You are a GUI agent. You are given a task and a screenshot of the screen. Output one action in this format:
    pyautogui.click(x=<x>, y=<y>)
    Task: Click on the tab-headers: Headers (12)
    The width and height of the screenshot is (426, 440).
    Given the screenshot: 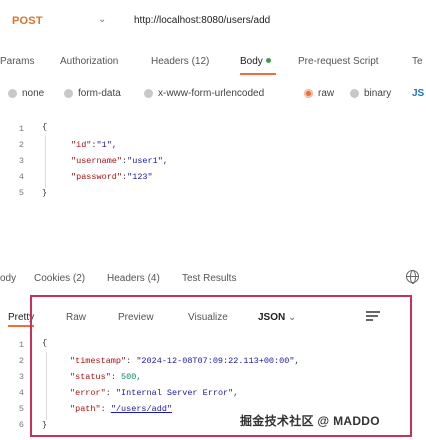 What is the action you would take?
    pyautogui.click(x=180, y=61)
    